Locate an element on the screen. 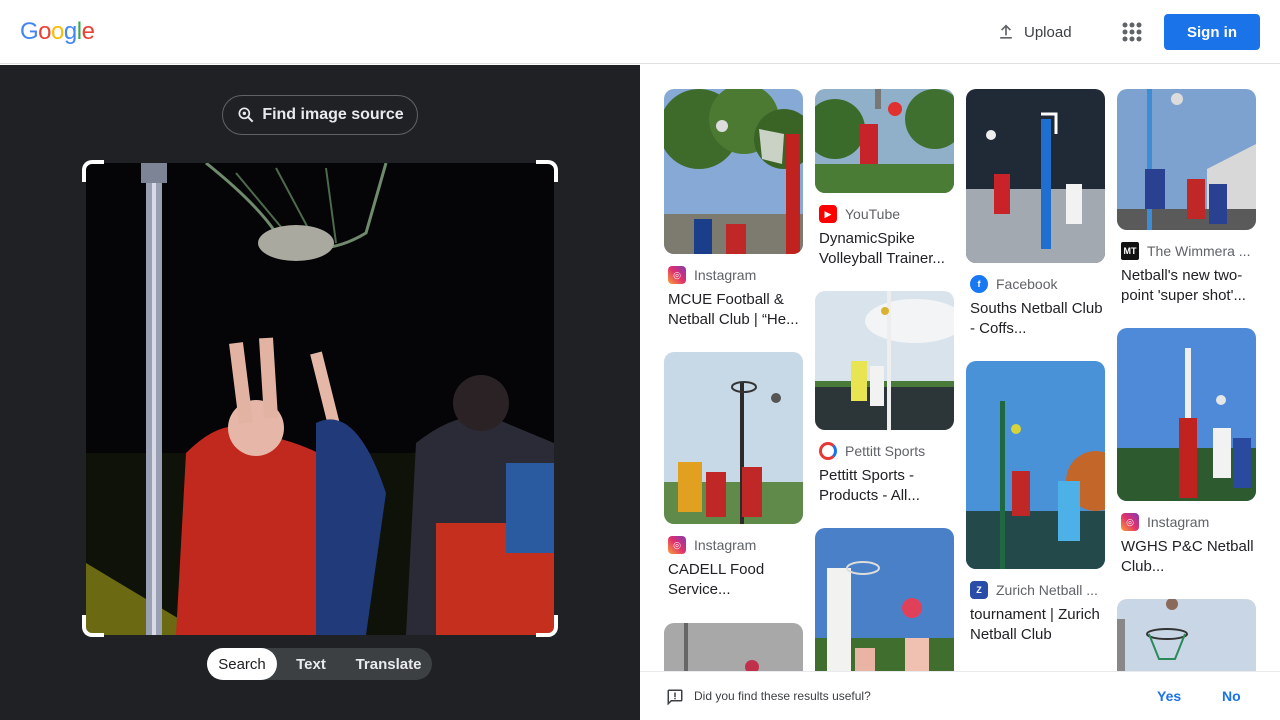 Image resolution: width=1280 pixels, height=720 pixels. feedback-no-button: No is located at coordinates (1231, 696).